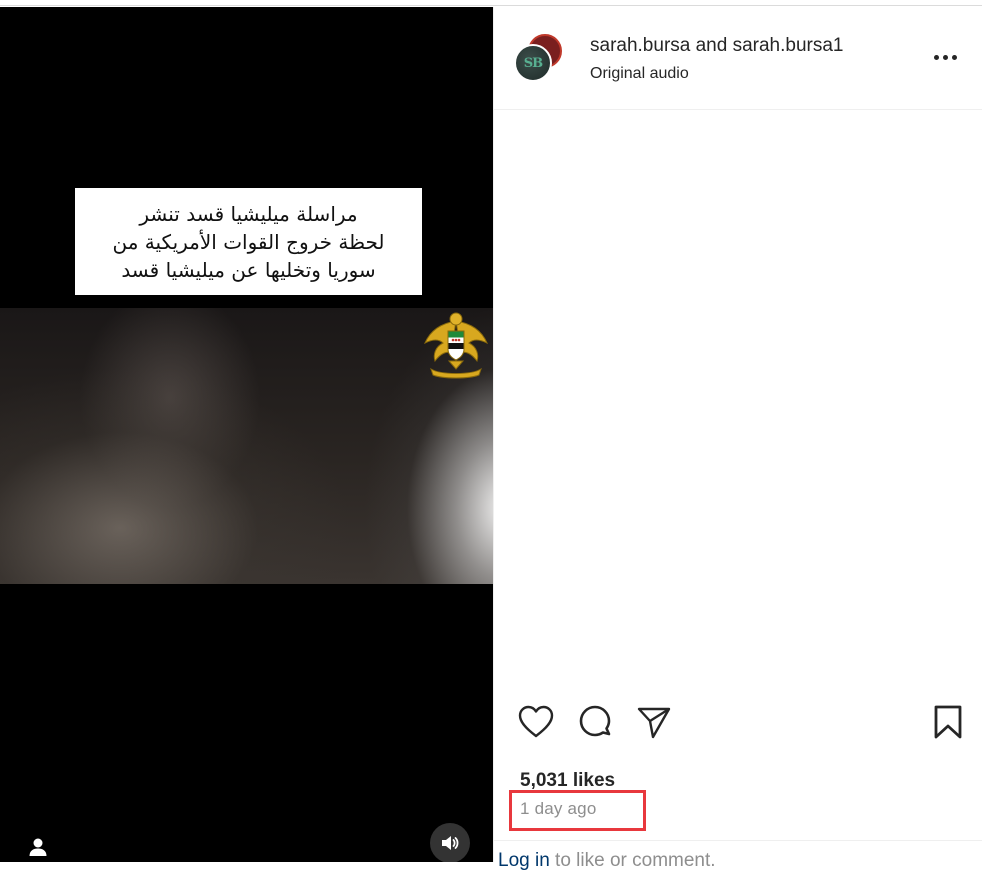 The width and height of the screenshot is (982, 872). What do you see at coordinates (491, 3) in the screenshot?
I see `top-border` at bounding box center [491, 3].